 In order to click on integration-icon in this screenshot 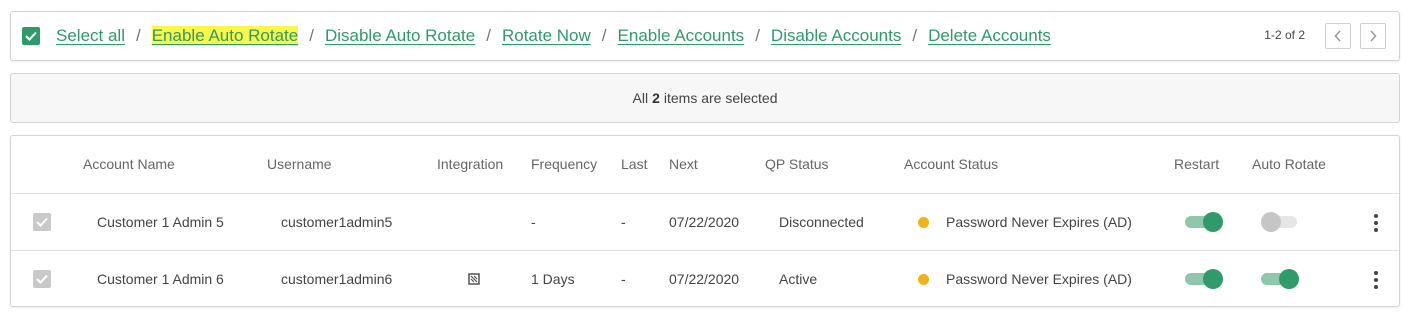, I will do `click(474, 279)`.